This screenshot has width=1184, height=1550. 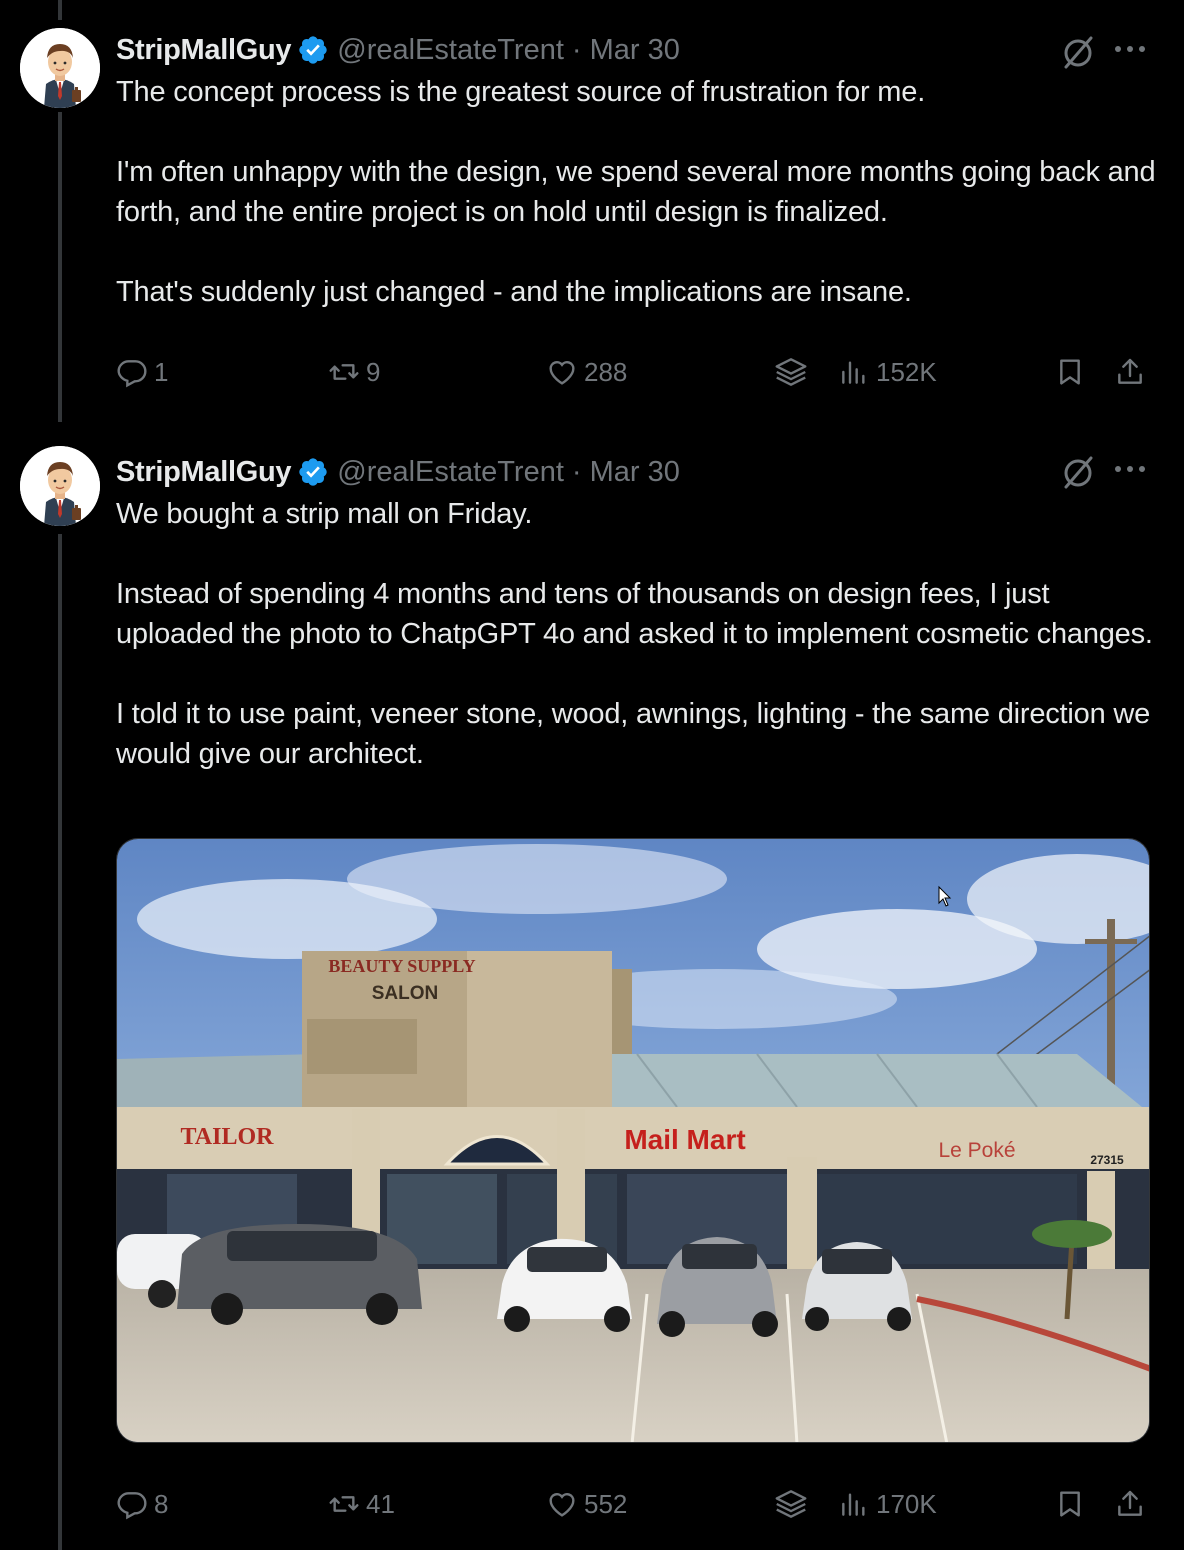 I want to click on reply-button: 8, so click(x=142, y=1504).